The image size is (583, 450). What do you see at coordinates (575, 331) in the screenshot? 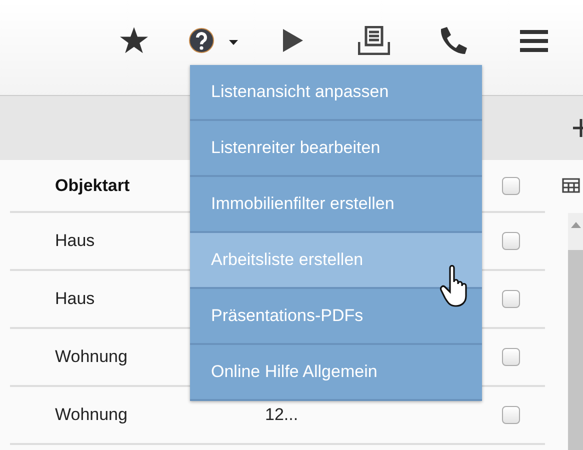
I see `scrollbar` at bounding box center [575, 331].